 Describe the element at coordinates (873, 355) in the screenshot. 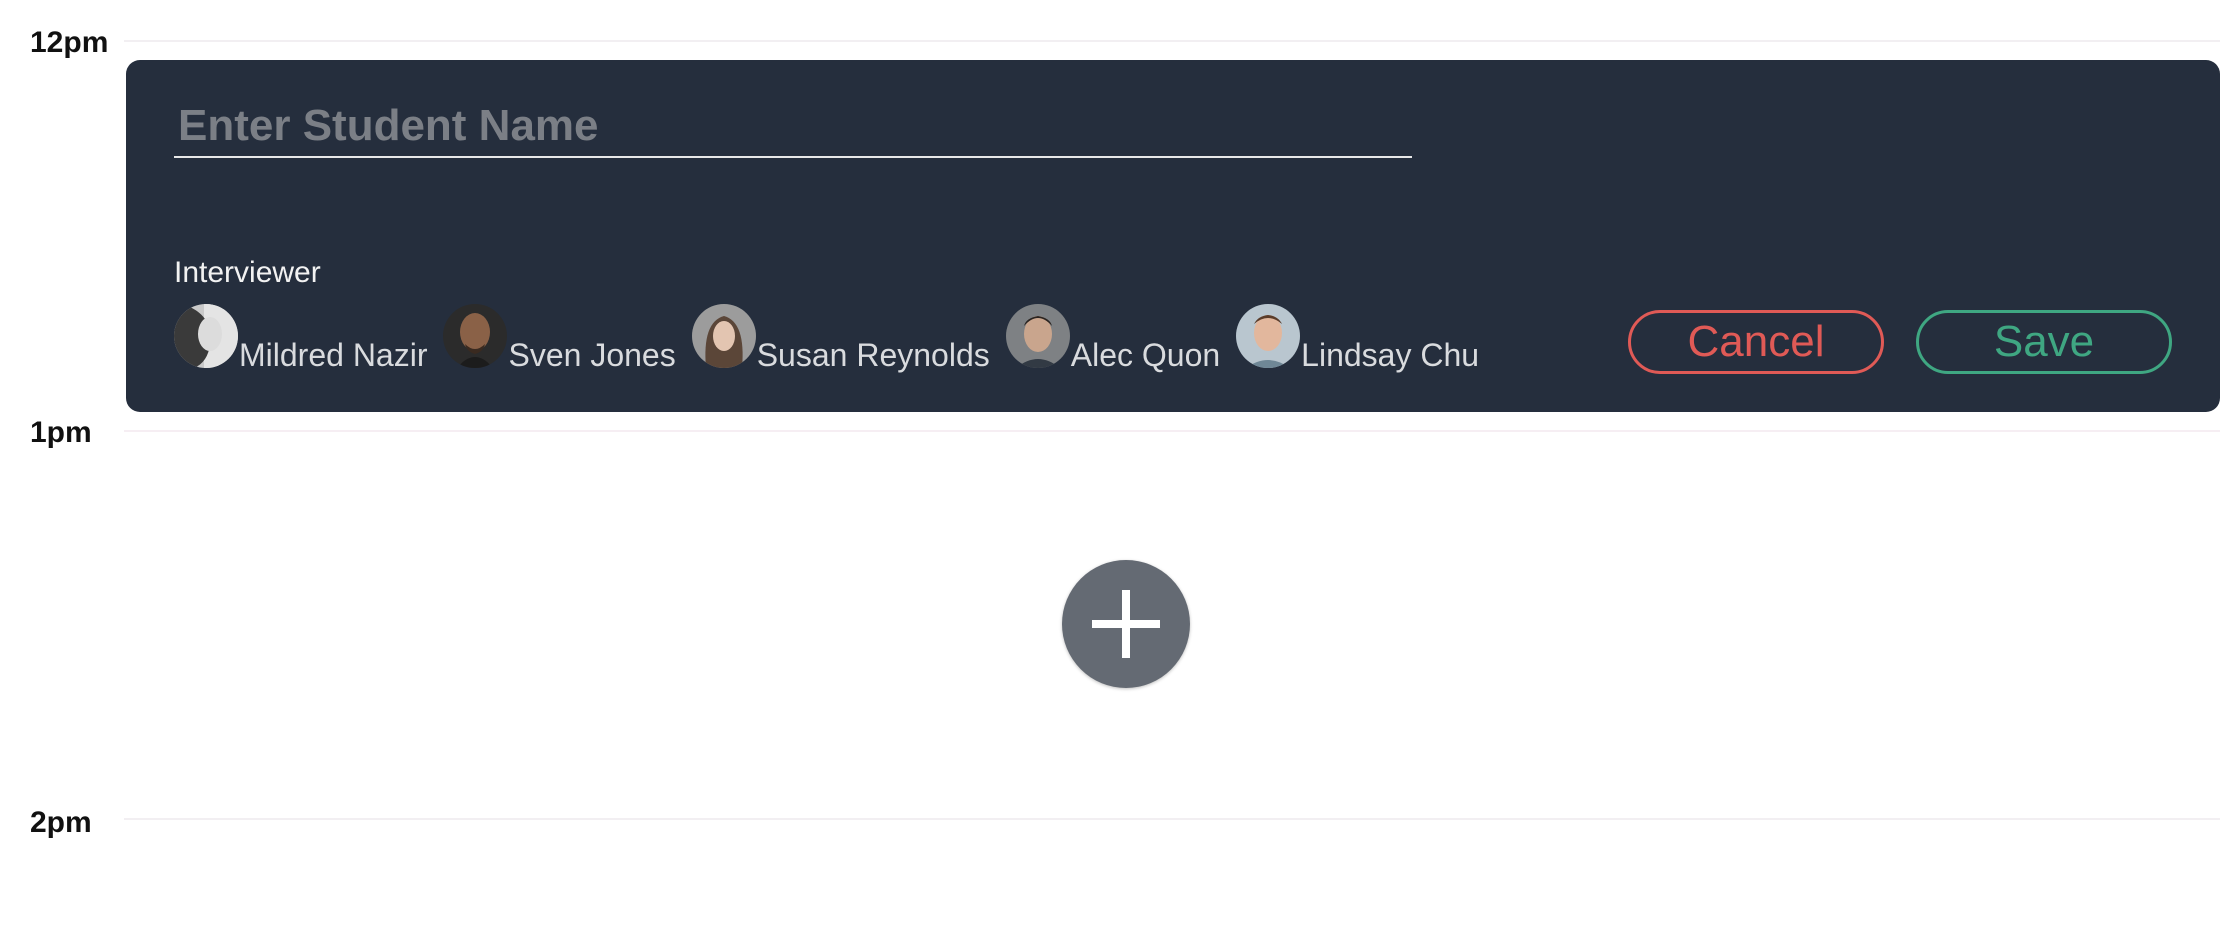

I see `interviewer-name: Susan Reynolds` at that location.